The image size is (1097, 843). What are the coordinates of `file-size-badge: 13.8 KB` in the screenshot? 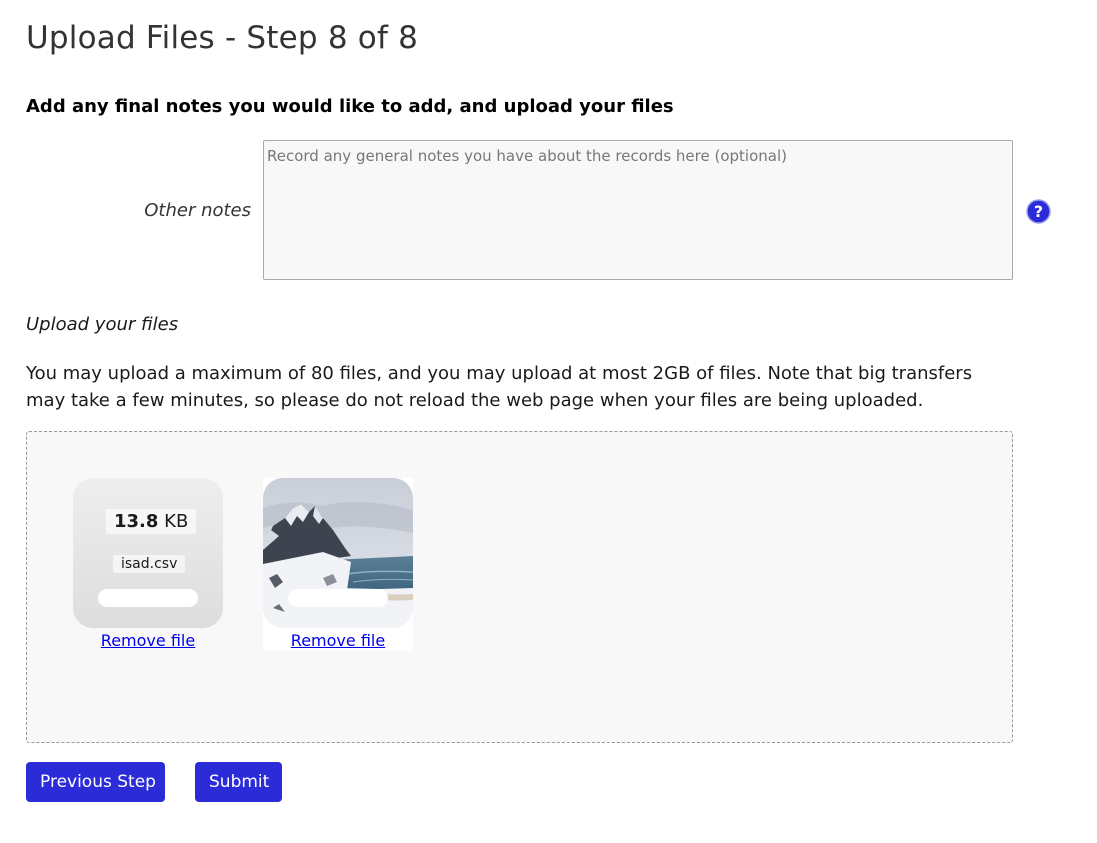 It's located at (151, 521).